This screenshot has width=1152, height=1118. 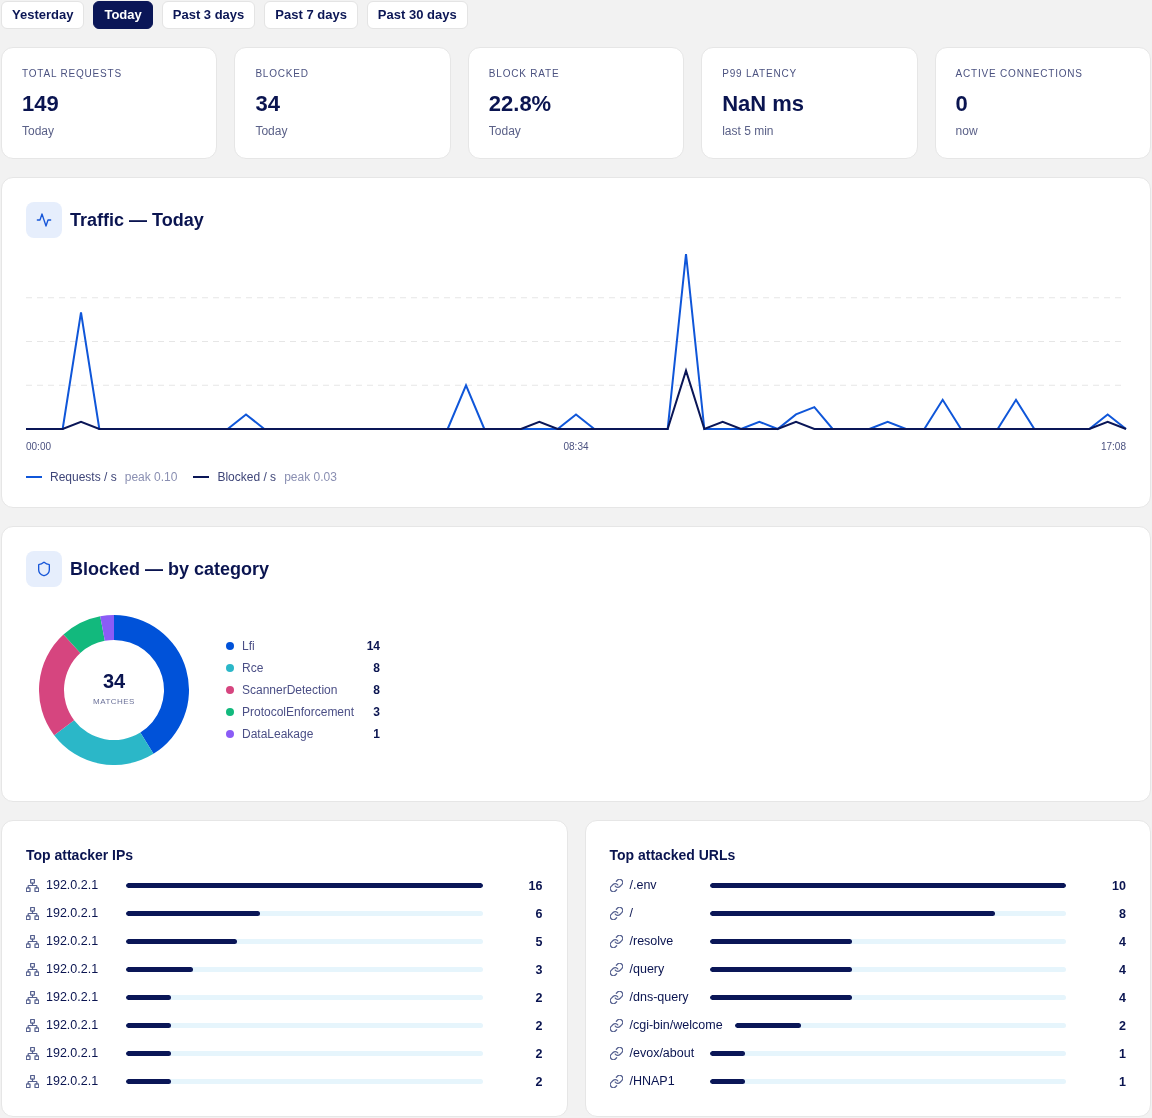 I want to click on panel-title: Traffic — Today, so click(x=137, y=220).